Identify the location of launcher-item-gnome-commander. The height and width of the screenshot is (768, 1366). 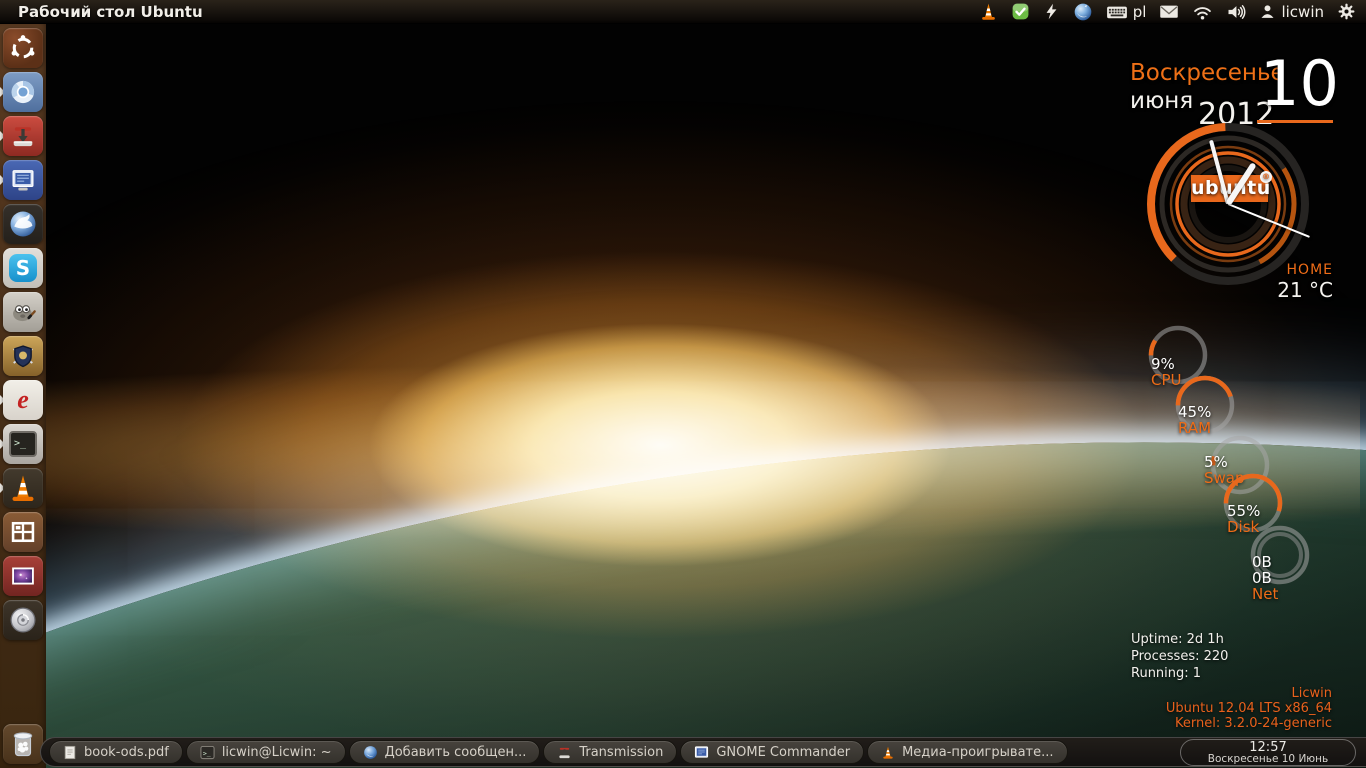
(23, 180).